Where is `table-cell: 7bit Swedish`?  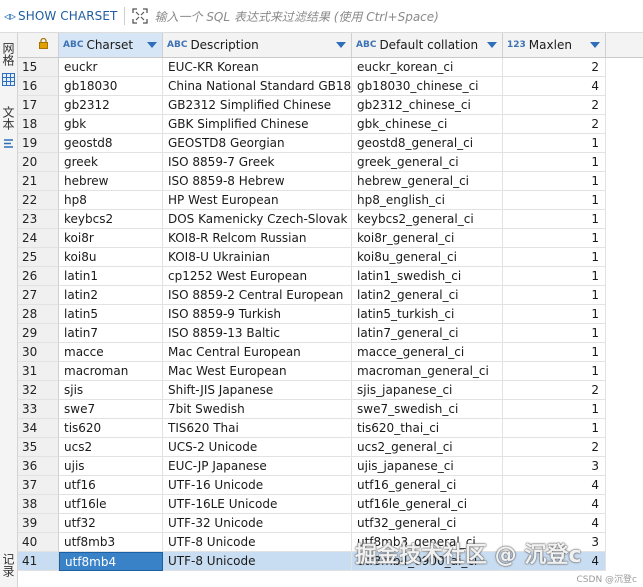
table-cell: 7bit Swedish is located at coordinates (257, 409).